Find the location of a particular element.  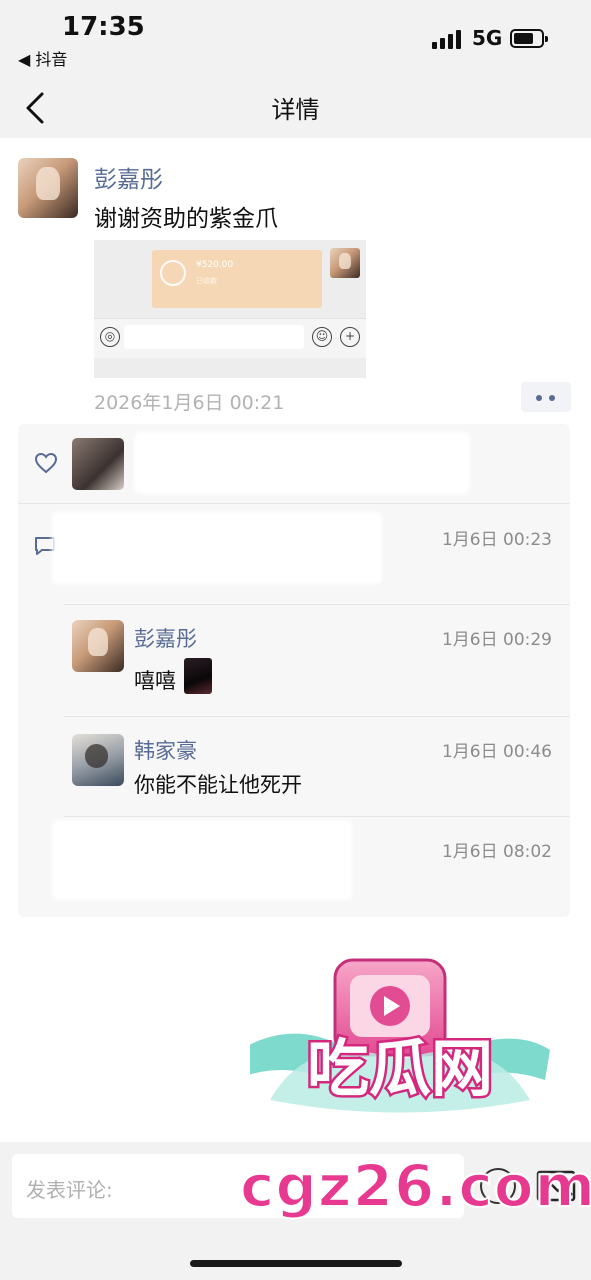

transfer-status: 已收款 is located at coordinates (206, 281).